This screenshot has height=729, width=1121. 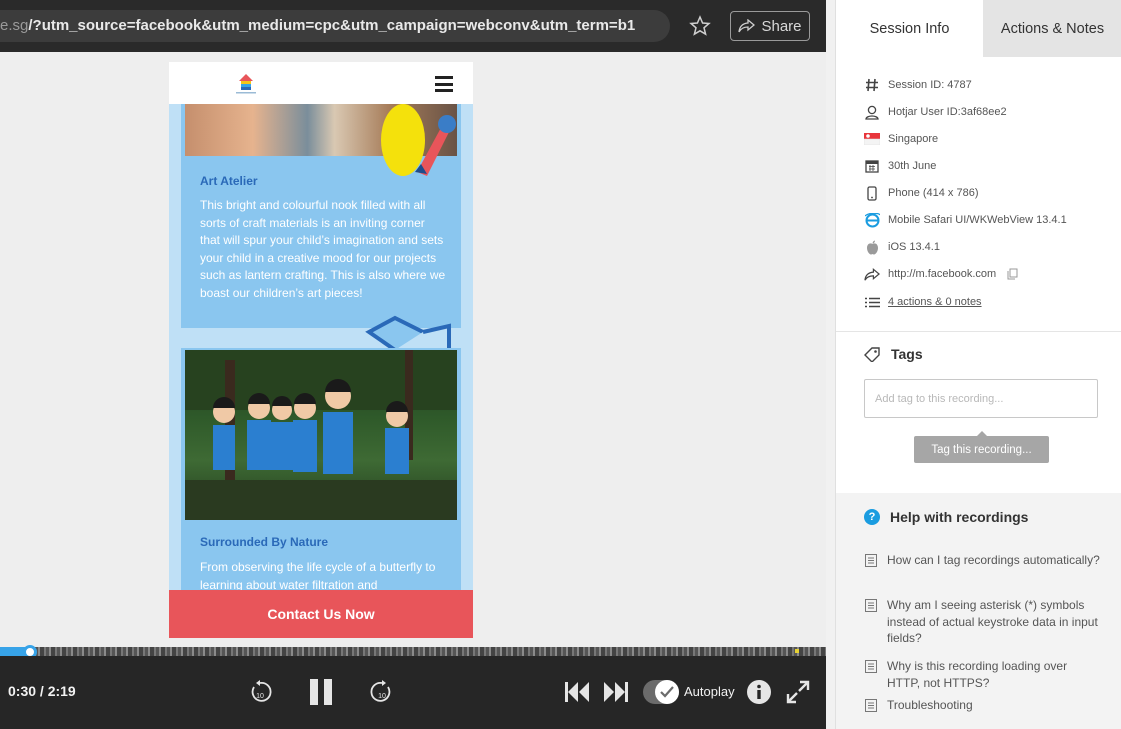 I want to click on paint-palette-icon, so click(x=418, y=140).